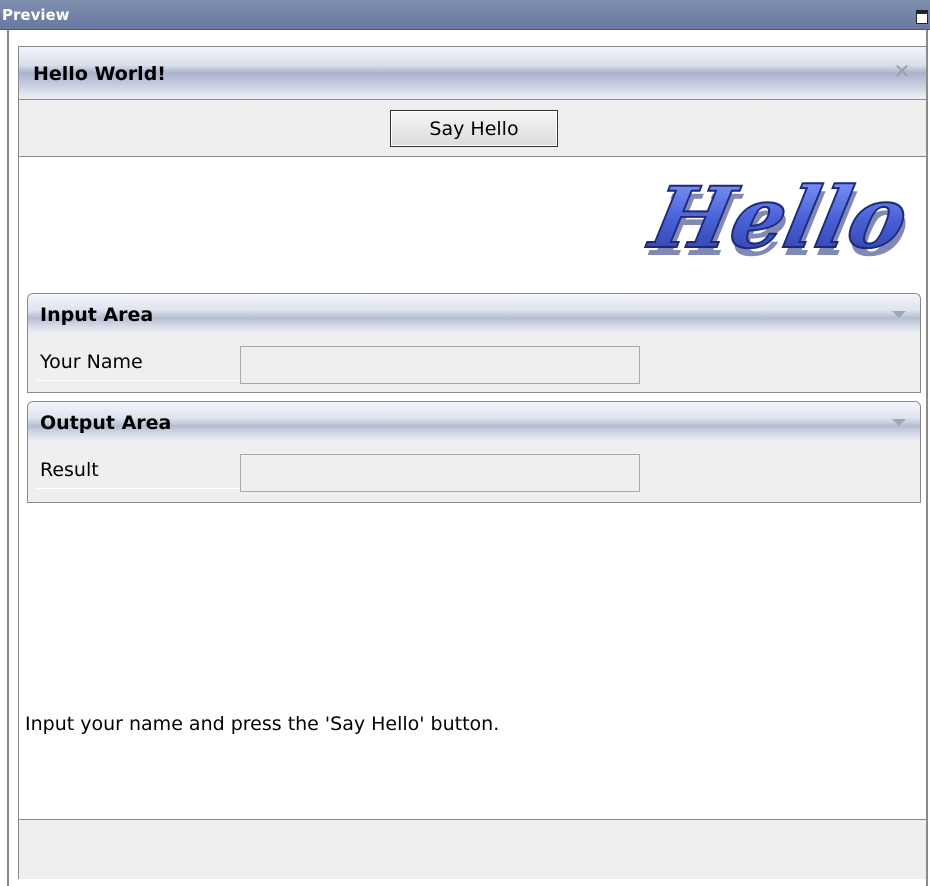  Describe the element at coordinates (91, 362) in the screenshot. I see `your-name-label: Your Name` at that location.